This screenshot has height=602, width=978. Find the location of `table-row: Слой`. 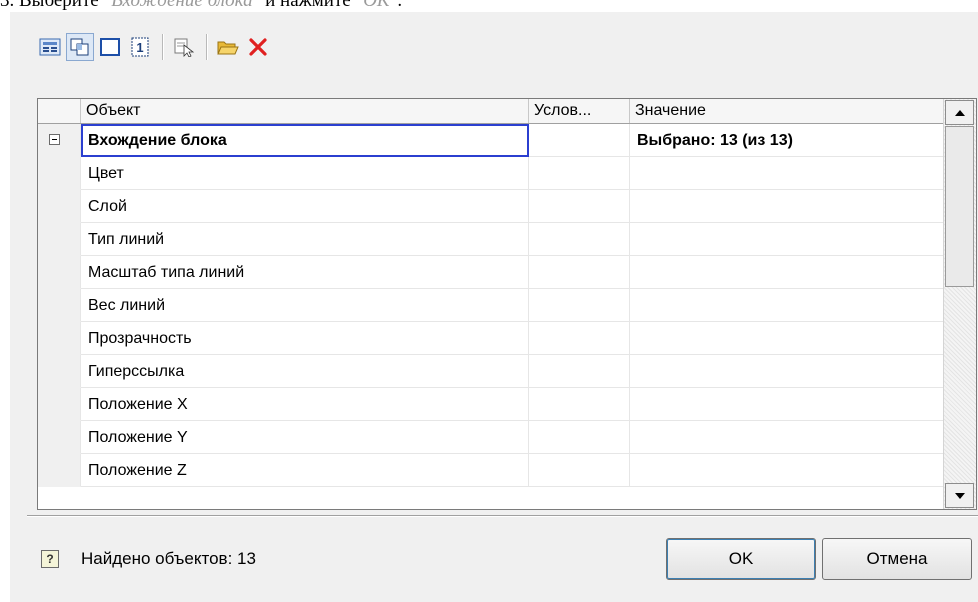

table-row: Слой is located at coordinates (491, 206).